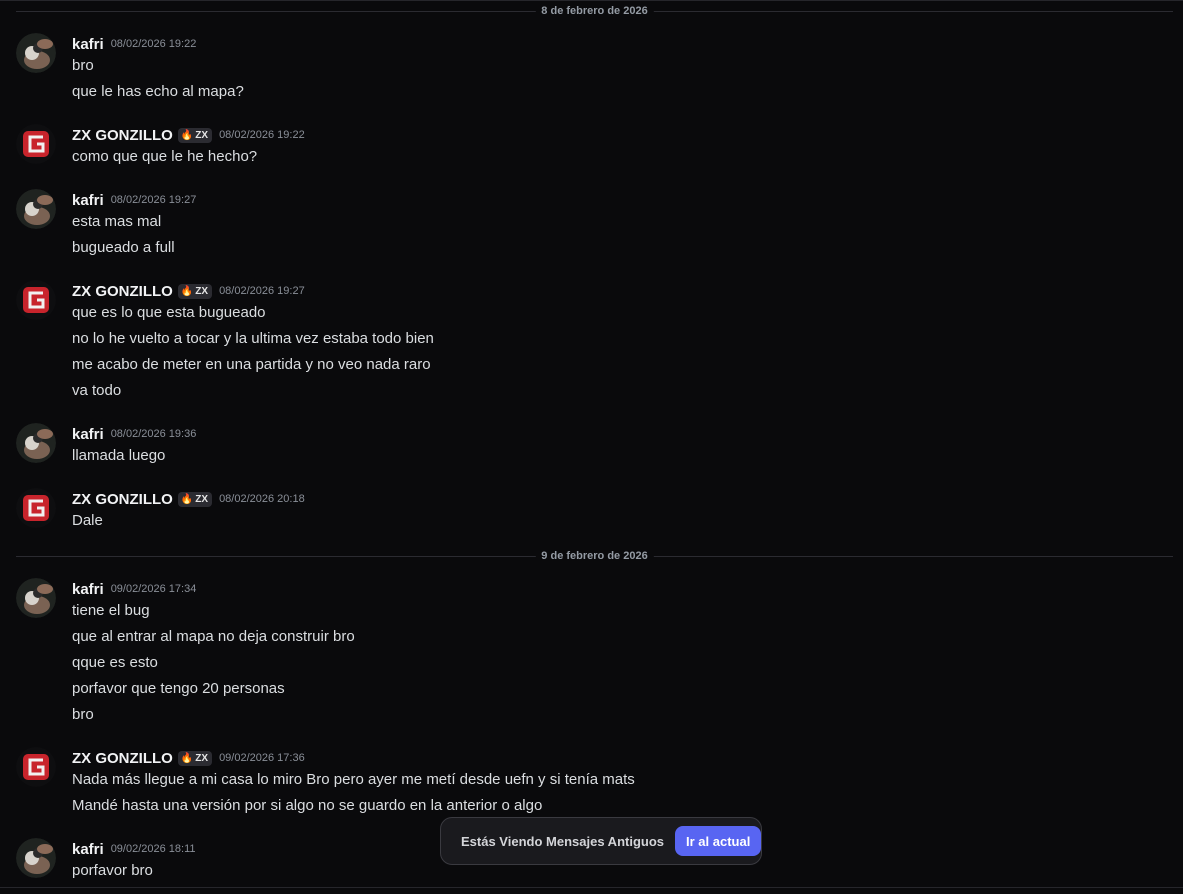  What do you see at coordinates (262, 758) in the screenshot?
I see `message-timestamp: 09/02/2026 17:36` at bounding box center [262, 758].